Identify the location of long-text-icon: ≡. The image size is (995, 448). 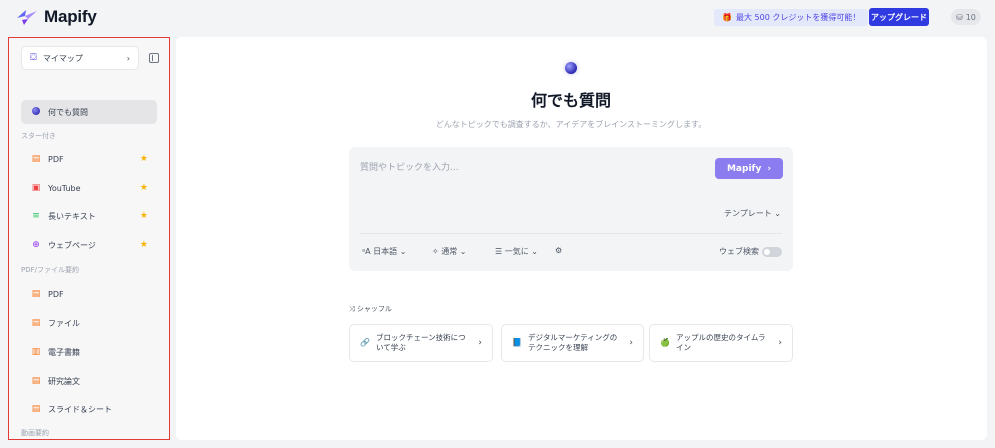
(36, 216).